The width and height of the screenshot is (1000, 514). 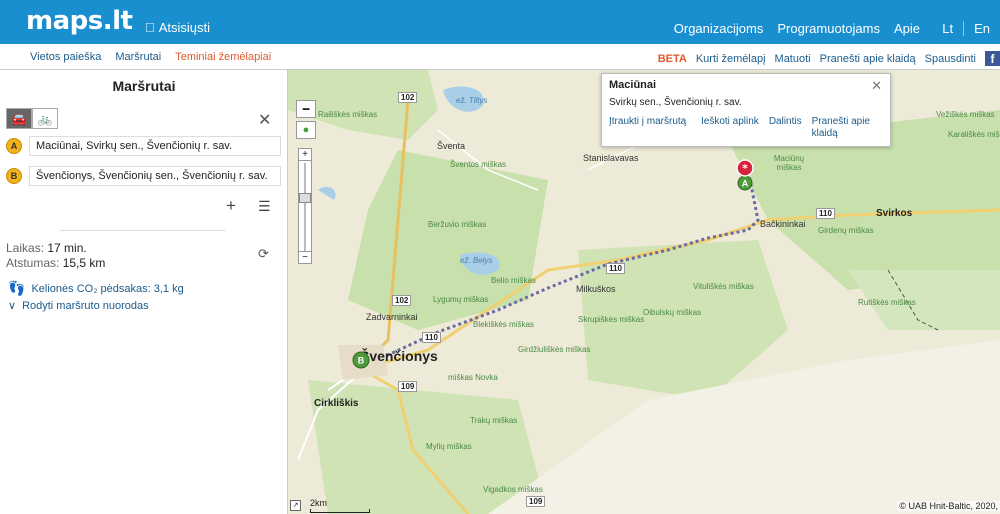 I want to click on tab-marsrutai: Maršrutai, so click(x=138, y=57).